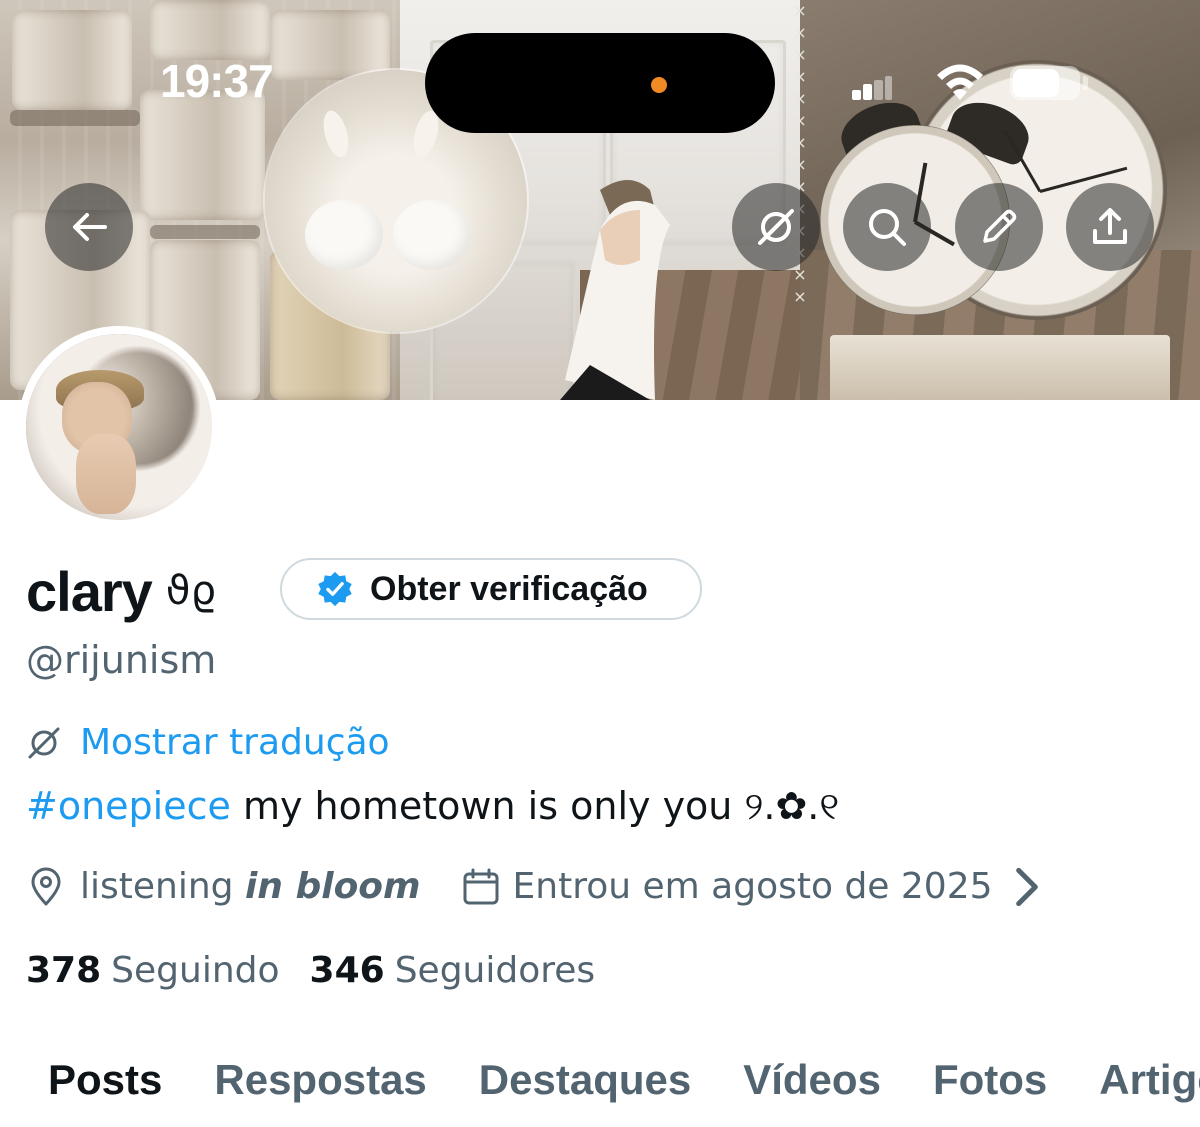 This screenshot has width=1200, height=1127. I want to click on edit-profile-button, so click(999, 227).